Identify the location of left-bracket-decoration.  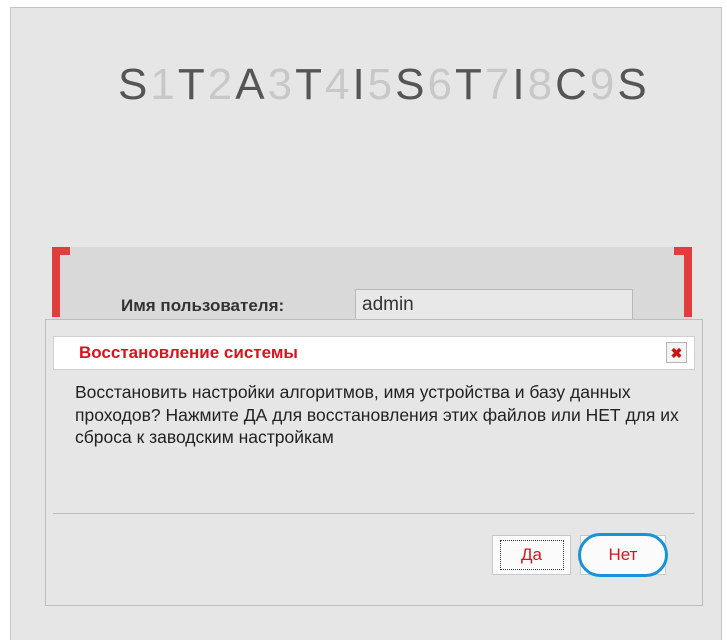
(61, 282).